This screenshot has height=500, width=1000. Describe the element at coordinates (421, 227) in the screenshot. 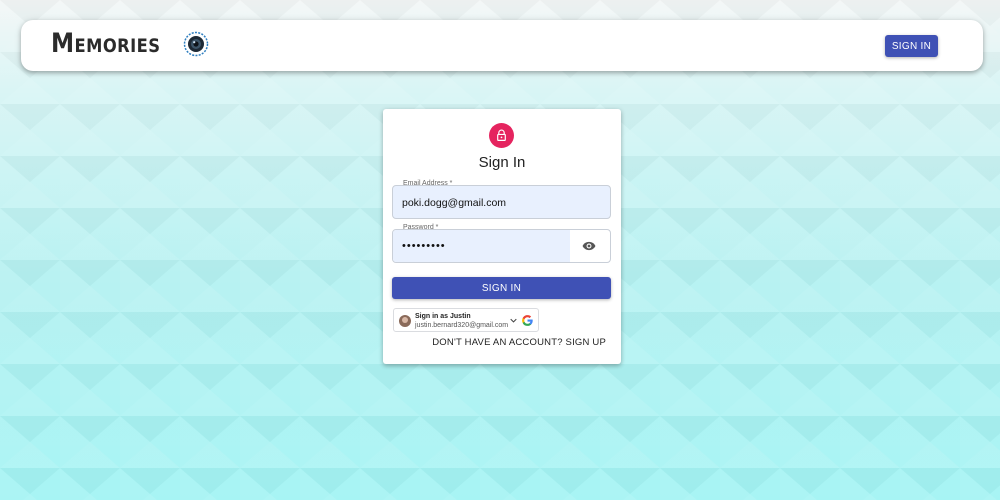

I see `password-label: Password *` at that location.